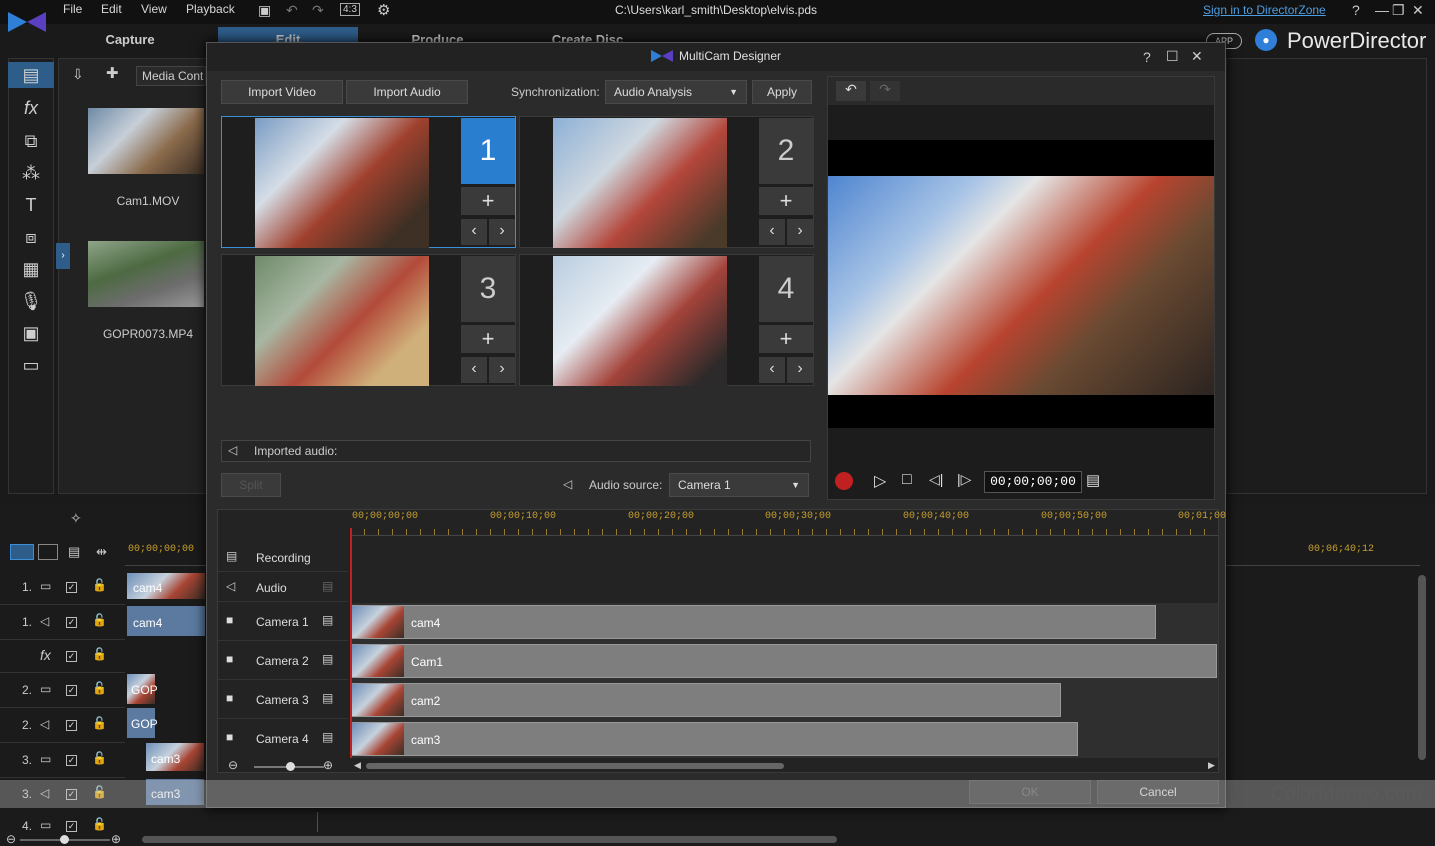 This screenshot has height=846, width=1435. What do you see at coordinates (706, 700) in the screenshot?
I see `camera-3-clip: cam2` at bounding box center [706, 700].